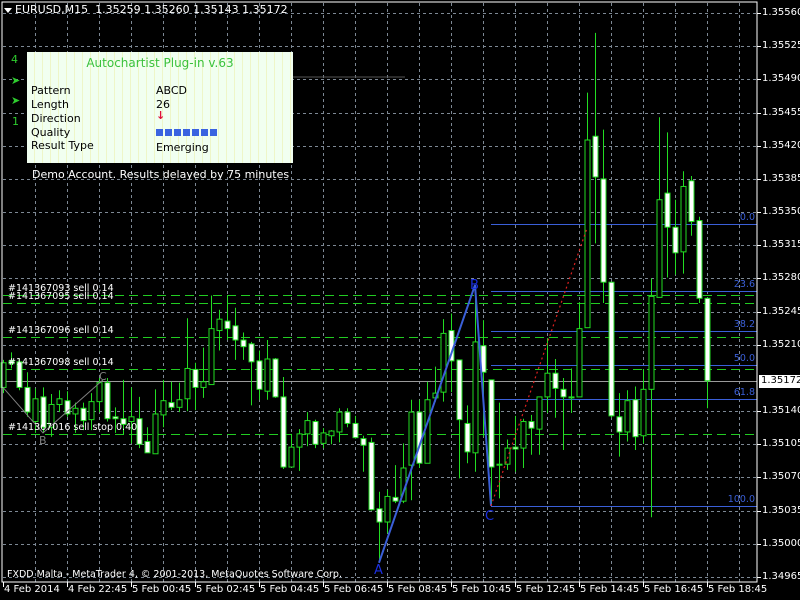 Image resolution: width=800 pixels, height=600 pixels. I want to click on pattern-value: ABCD, so click(172, 90).